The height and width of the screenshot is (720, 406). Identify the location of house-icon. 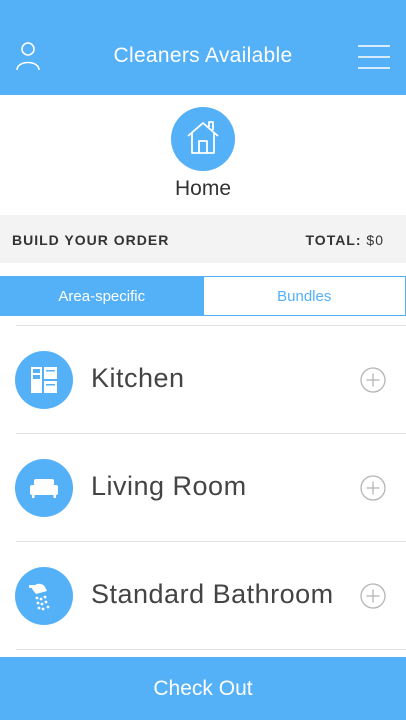
(203, 139).